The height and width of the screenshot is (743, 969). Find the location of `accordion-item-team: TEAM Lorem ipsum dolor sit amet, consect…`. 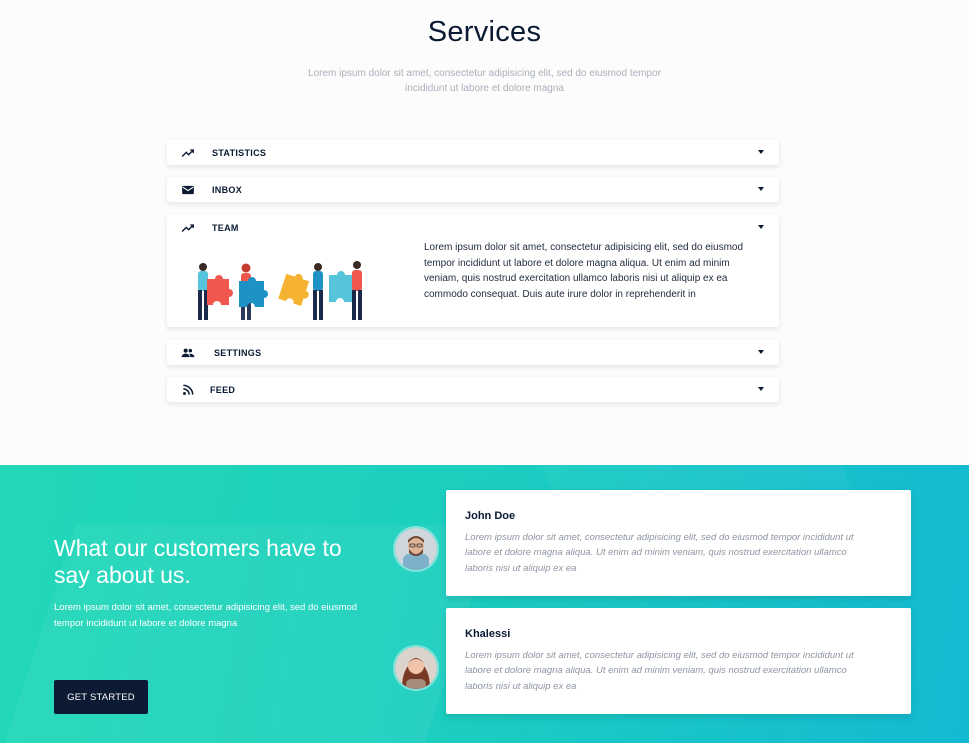

accordion-item-team: TEAM Lorem ipsum dolor sit amet, consect… is located at coordinates (473, 271).